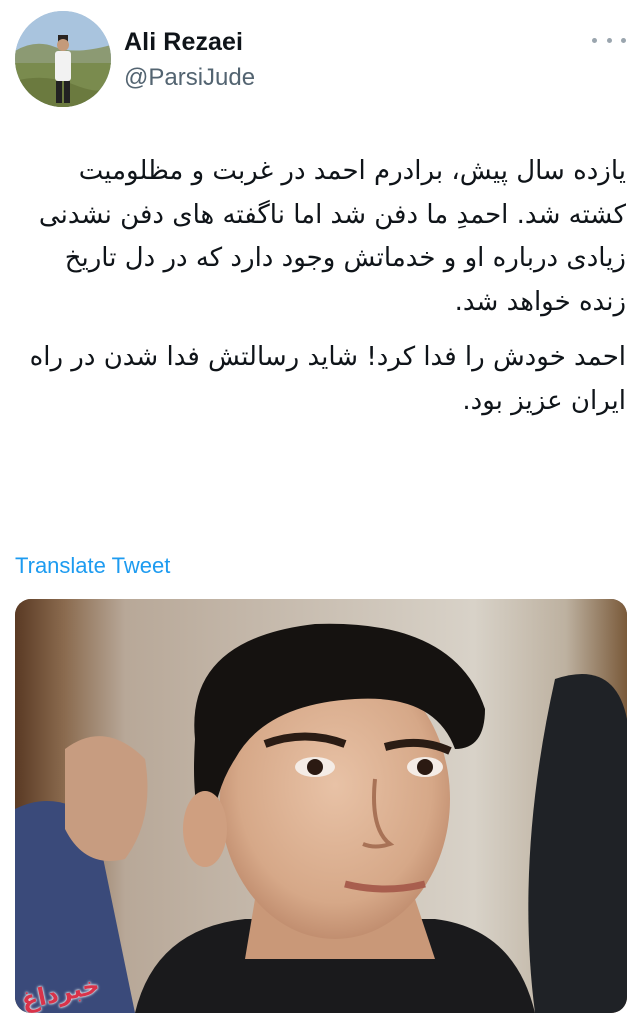 Image resolution: width=642 pixels, height=1024 pixels. I want to click on avatar-photo-icon, so click(63, 59).